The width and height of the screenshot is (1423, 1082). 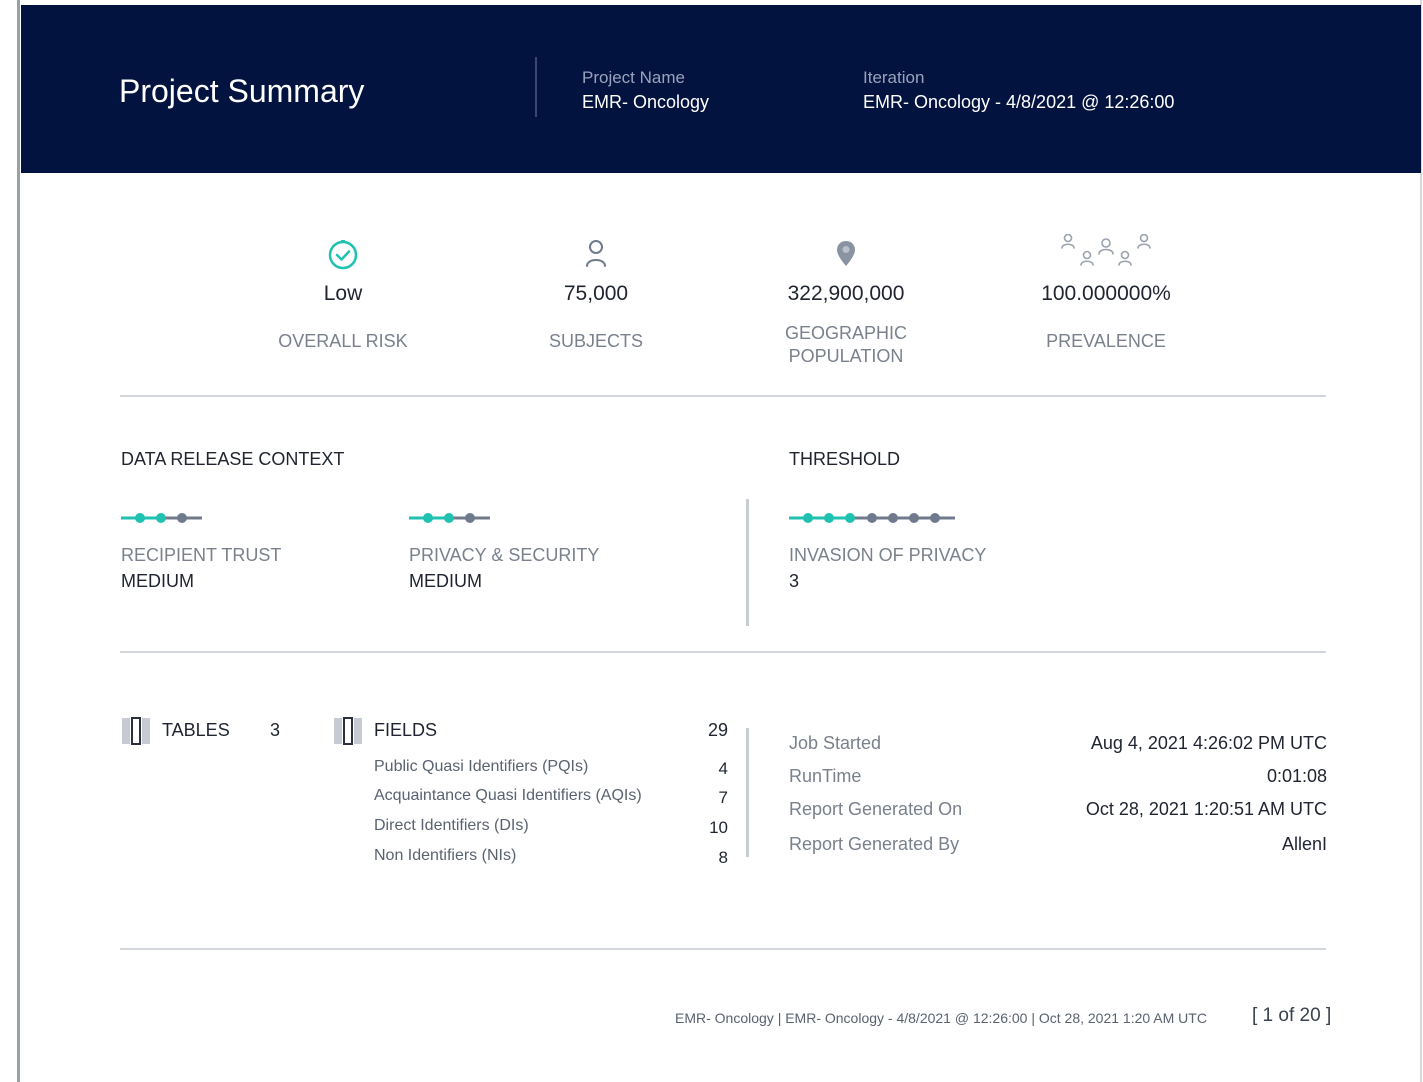 I want to click on report-generated-by-value: AllenI, so click(x=1304, y=844).